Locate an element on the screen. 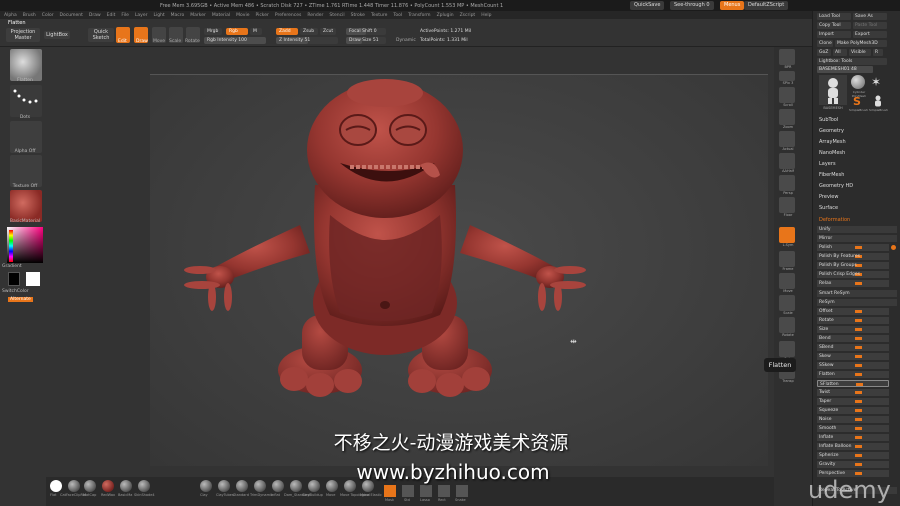 The image size is (900, 506). basemesh-tool-thumb is located at coordinates (833, 90).